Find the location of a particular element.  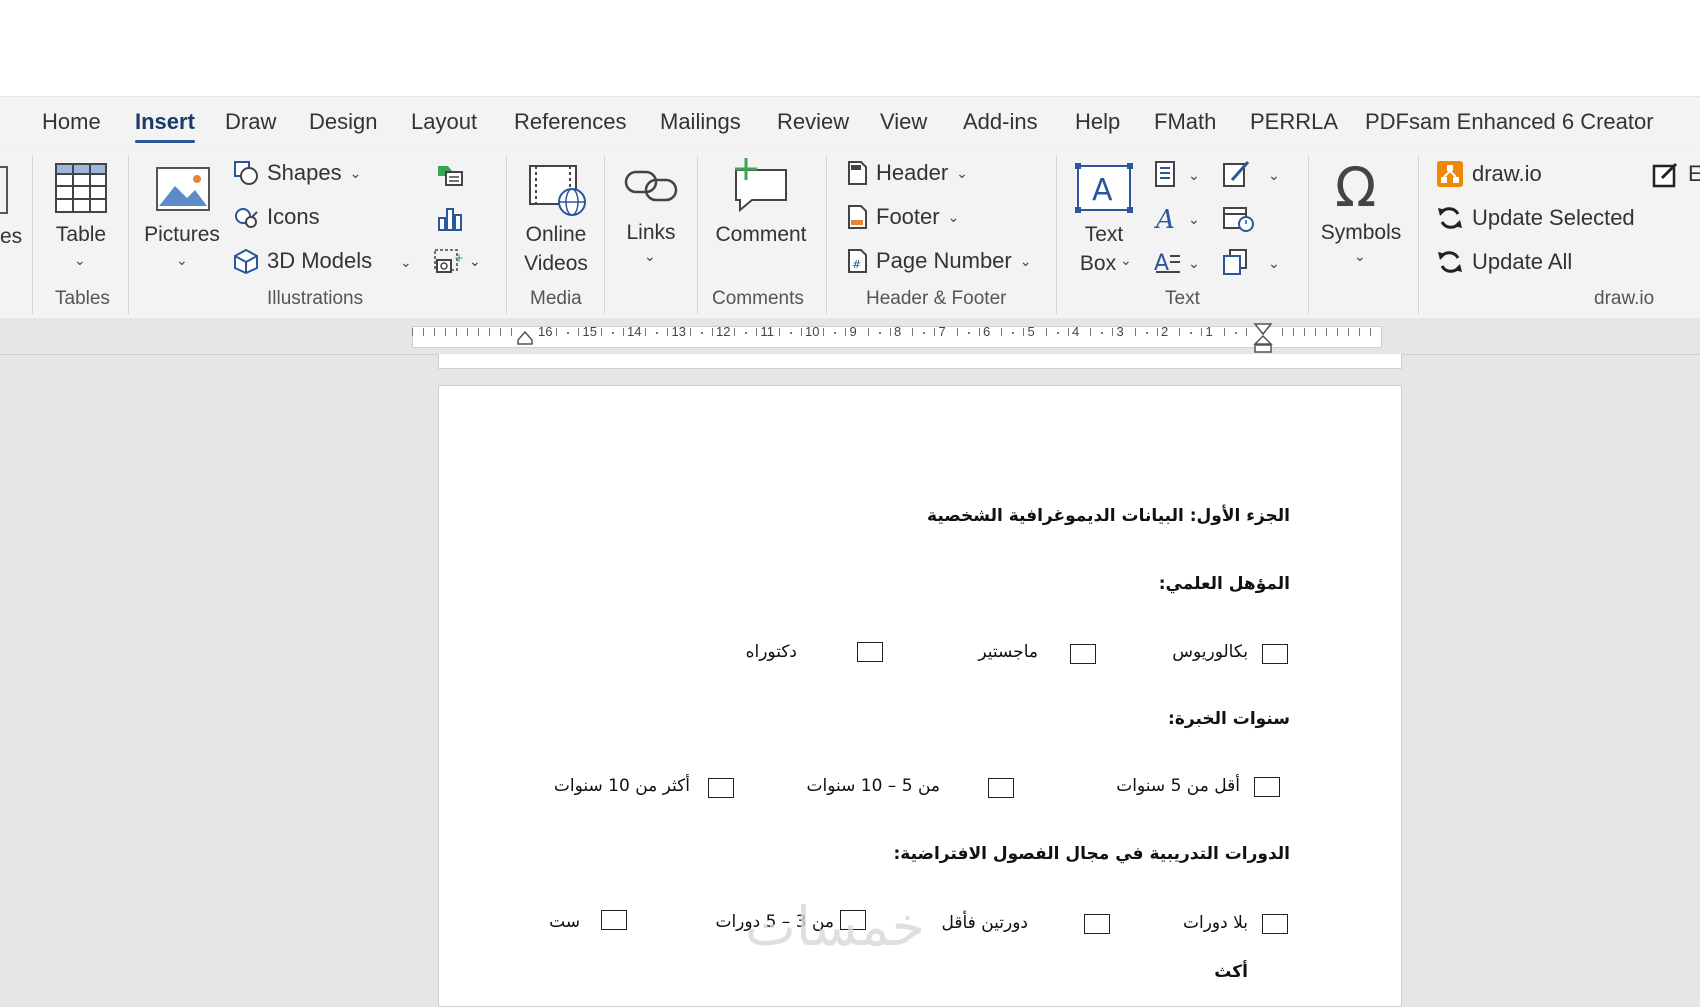

checkbox-no-courses is located at coordinates (1275, 924).